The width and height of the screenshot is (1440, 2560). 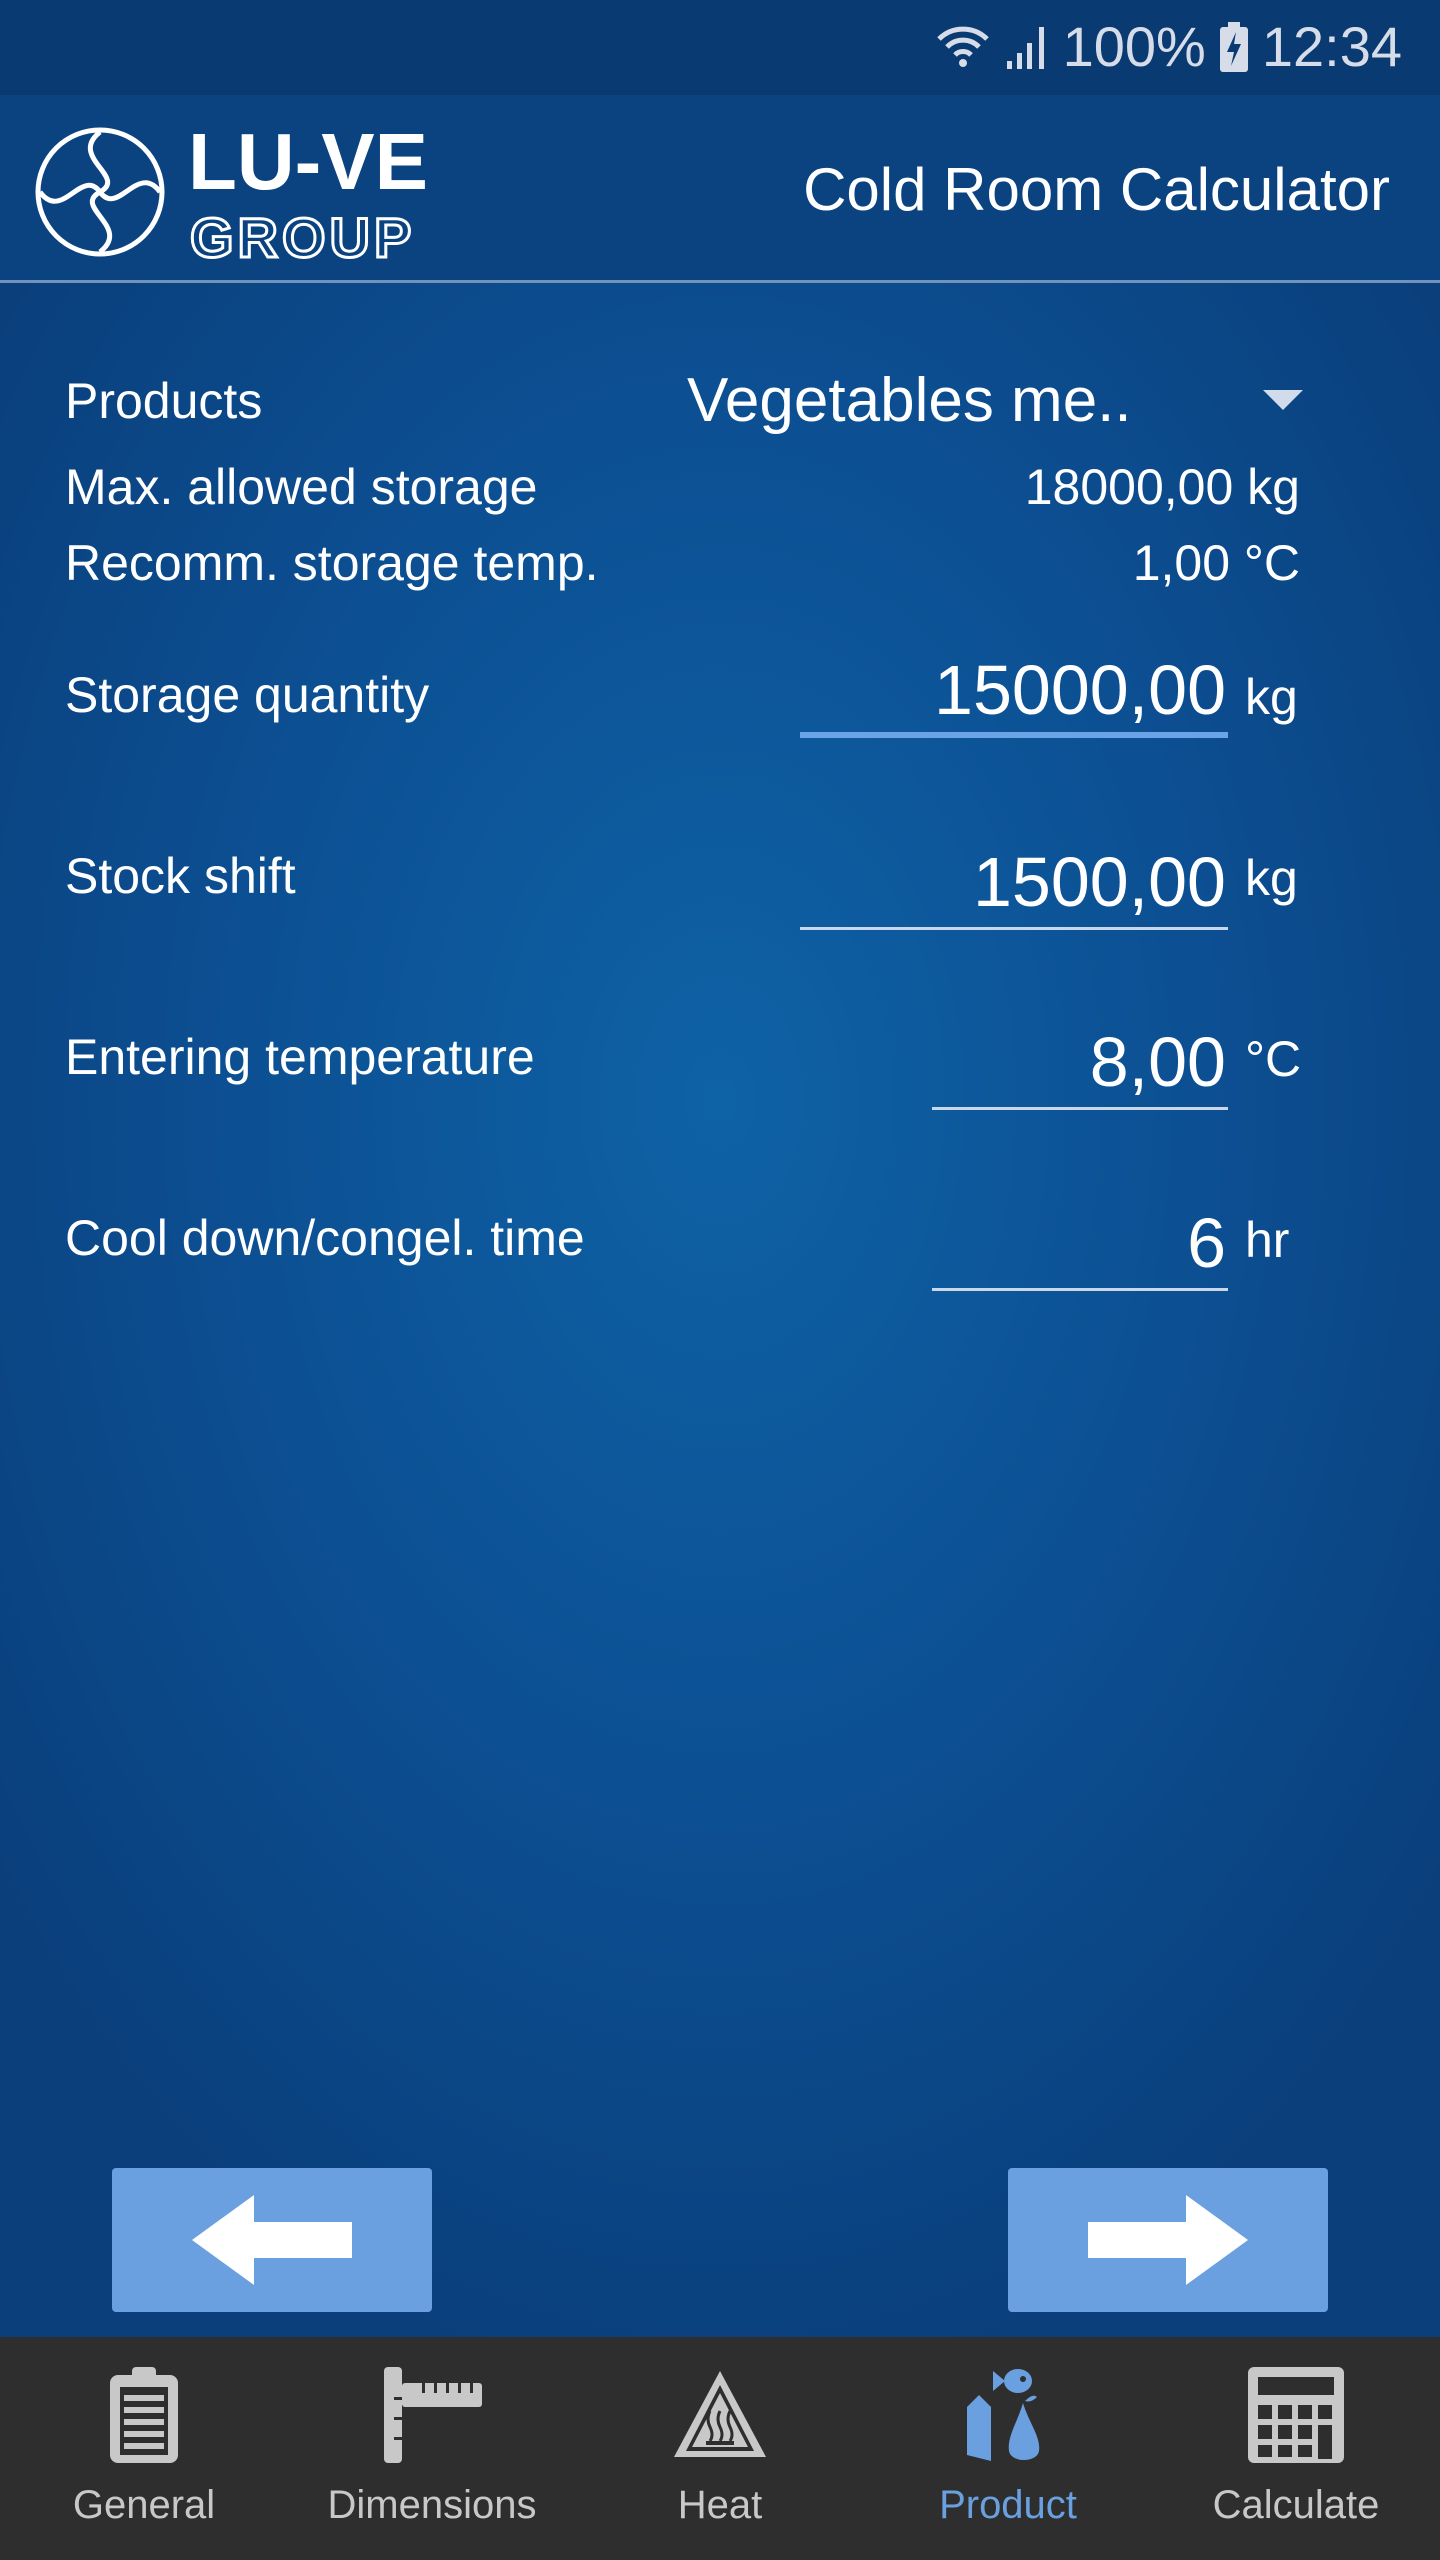 I want to click on heat-warning-icon, so click(x=720, y=2414).